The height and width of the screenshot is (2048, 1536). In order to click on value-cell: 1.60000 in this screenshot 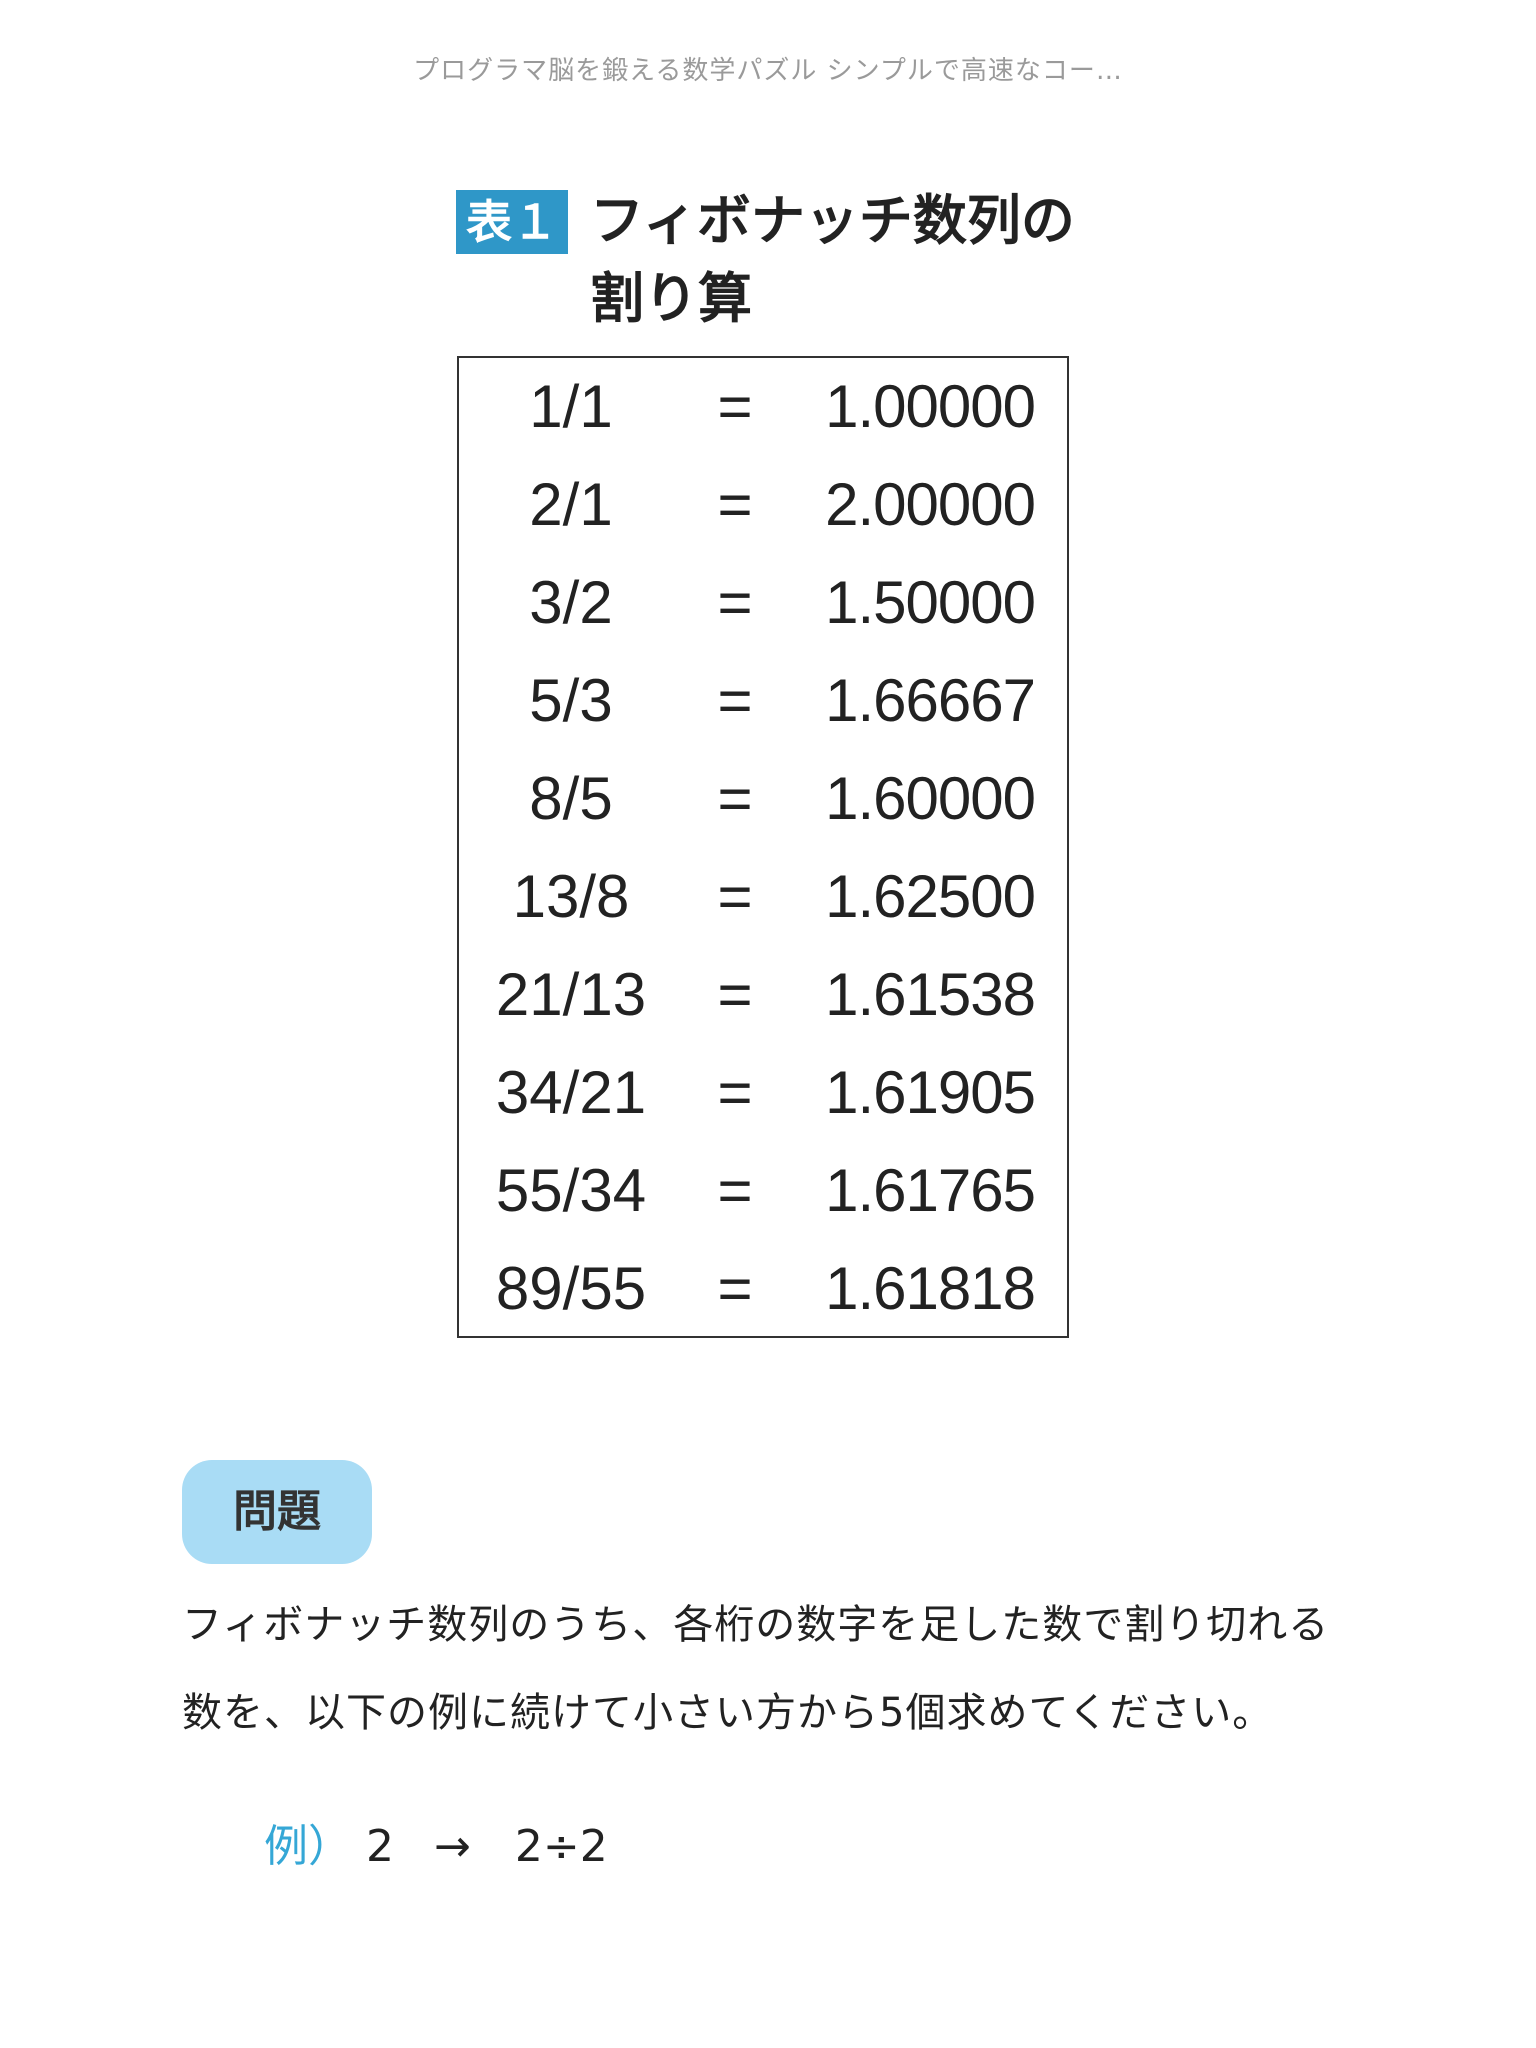, I will do `click(930, 798)`.